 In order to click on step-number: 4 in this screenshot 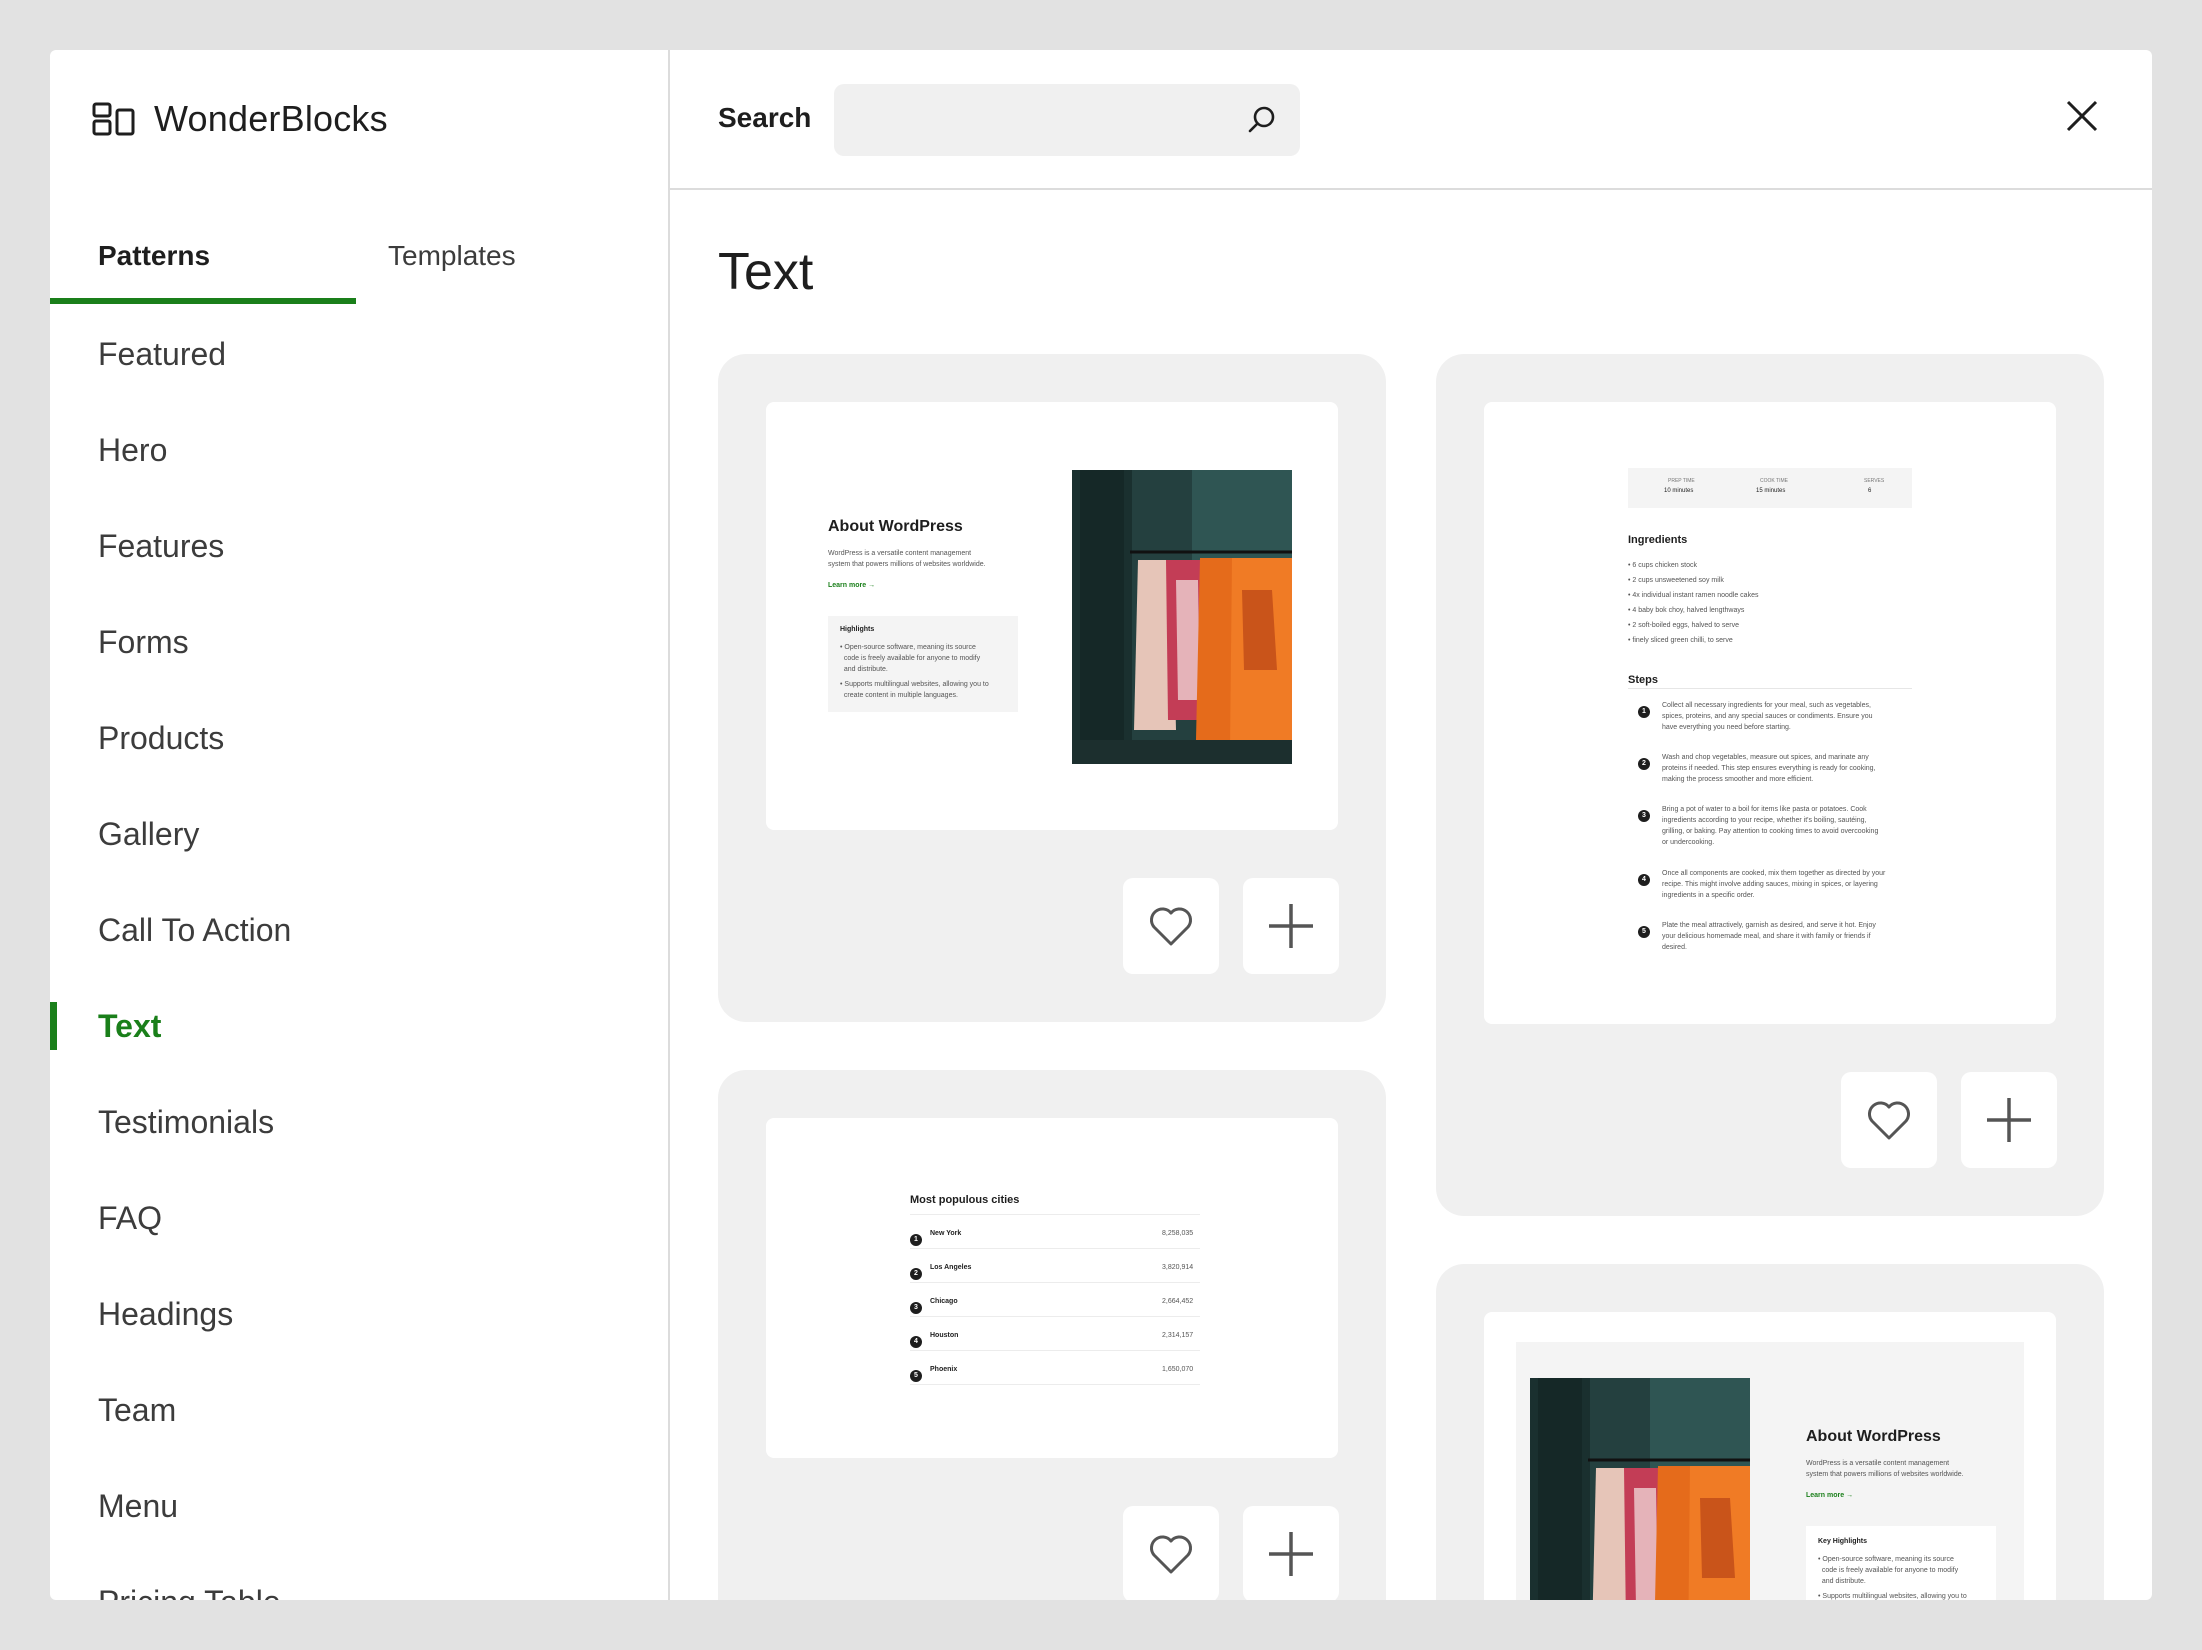, I will do `click(1644, 877)`.